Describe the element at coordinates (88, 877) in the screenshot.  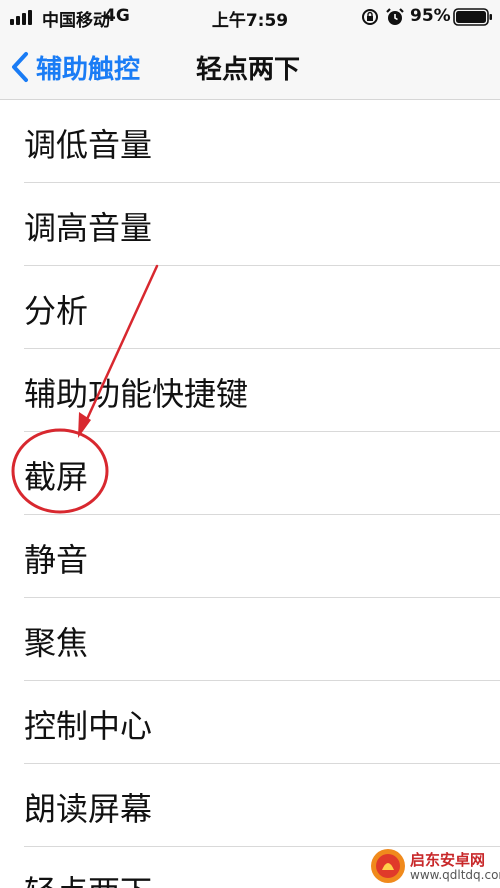
I see `list-item-label: 轻点两下` at that location.